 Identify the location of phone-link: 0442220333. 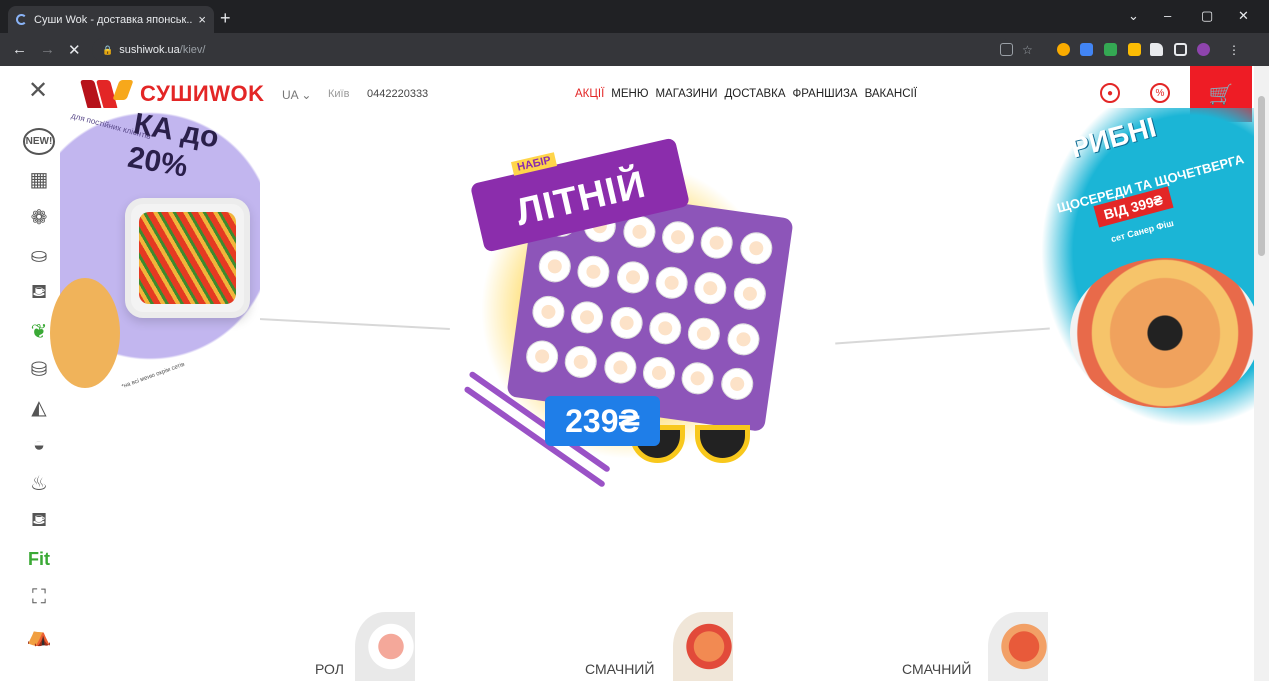
(397, 94).